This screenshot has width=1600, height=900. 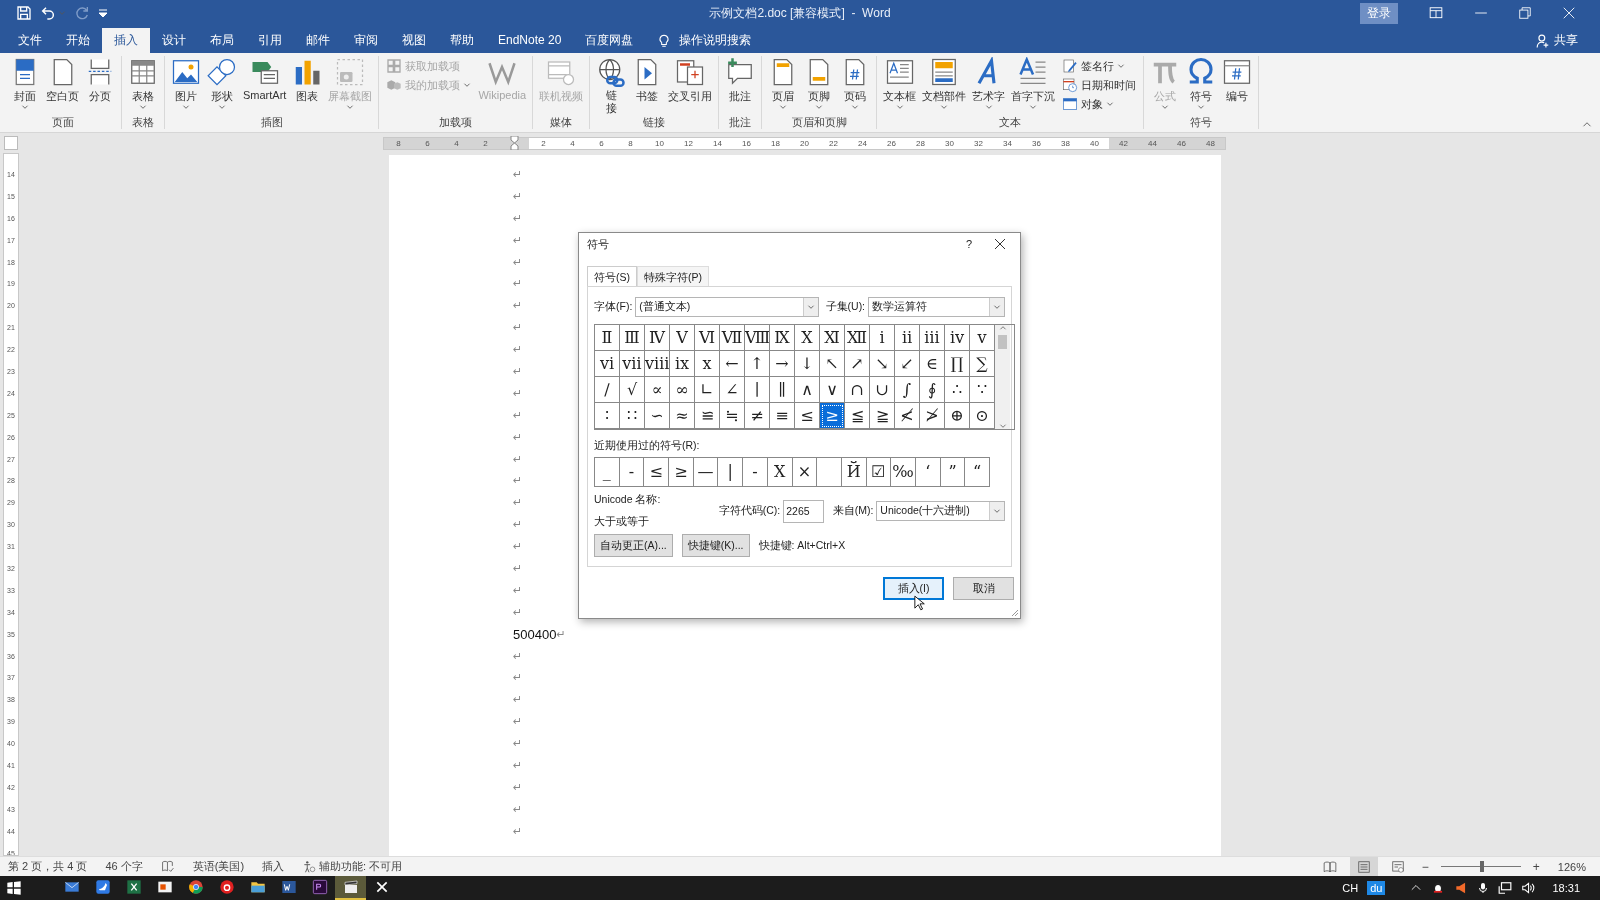 What do you see at coordinates (782, 390) in the screenshot?
I see `symbol-cell: ∥` at bounding box center [782, 390].